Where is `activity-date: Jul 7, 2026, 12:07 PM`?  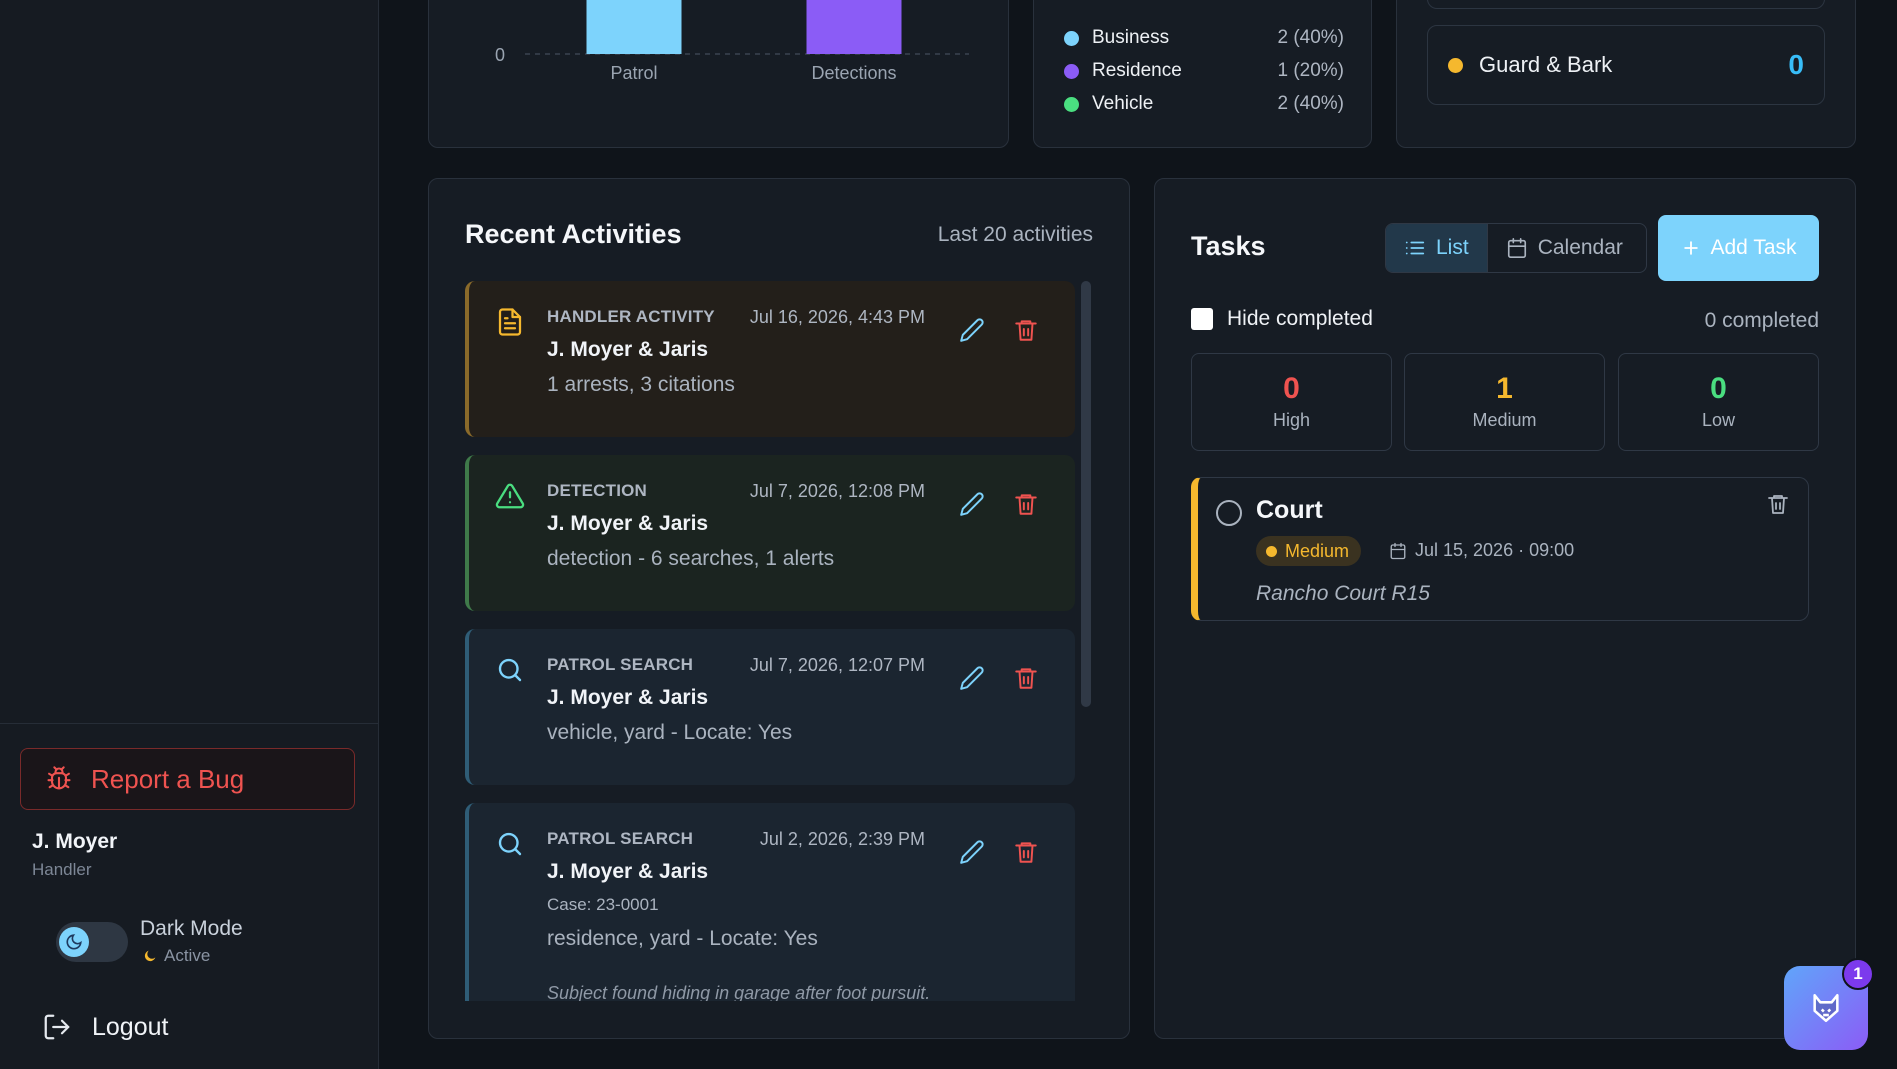
activity-date: Jul 7, 2026, 12:07 PM is located at coordinates (837, 665).